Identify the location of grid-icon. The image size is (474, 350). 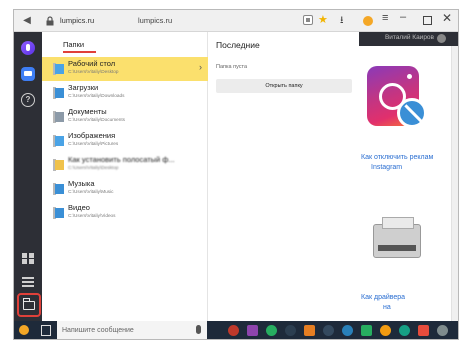
(28, 258).